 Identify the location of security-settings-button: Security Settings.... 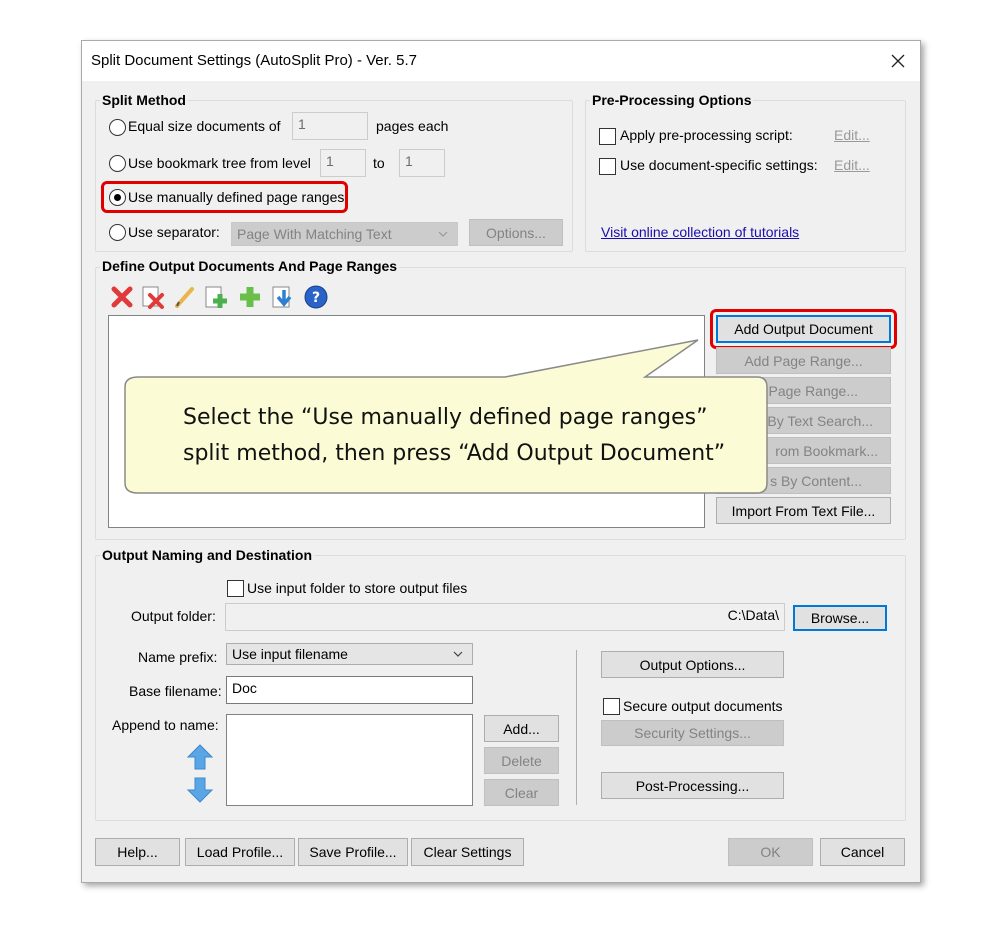
(692, 733).